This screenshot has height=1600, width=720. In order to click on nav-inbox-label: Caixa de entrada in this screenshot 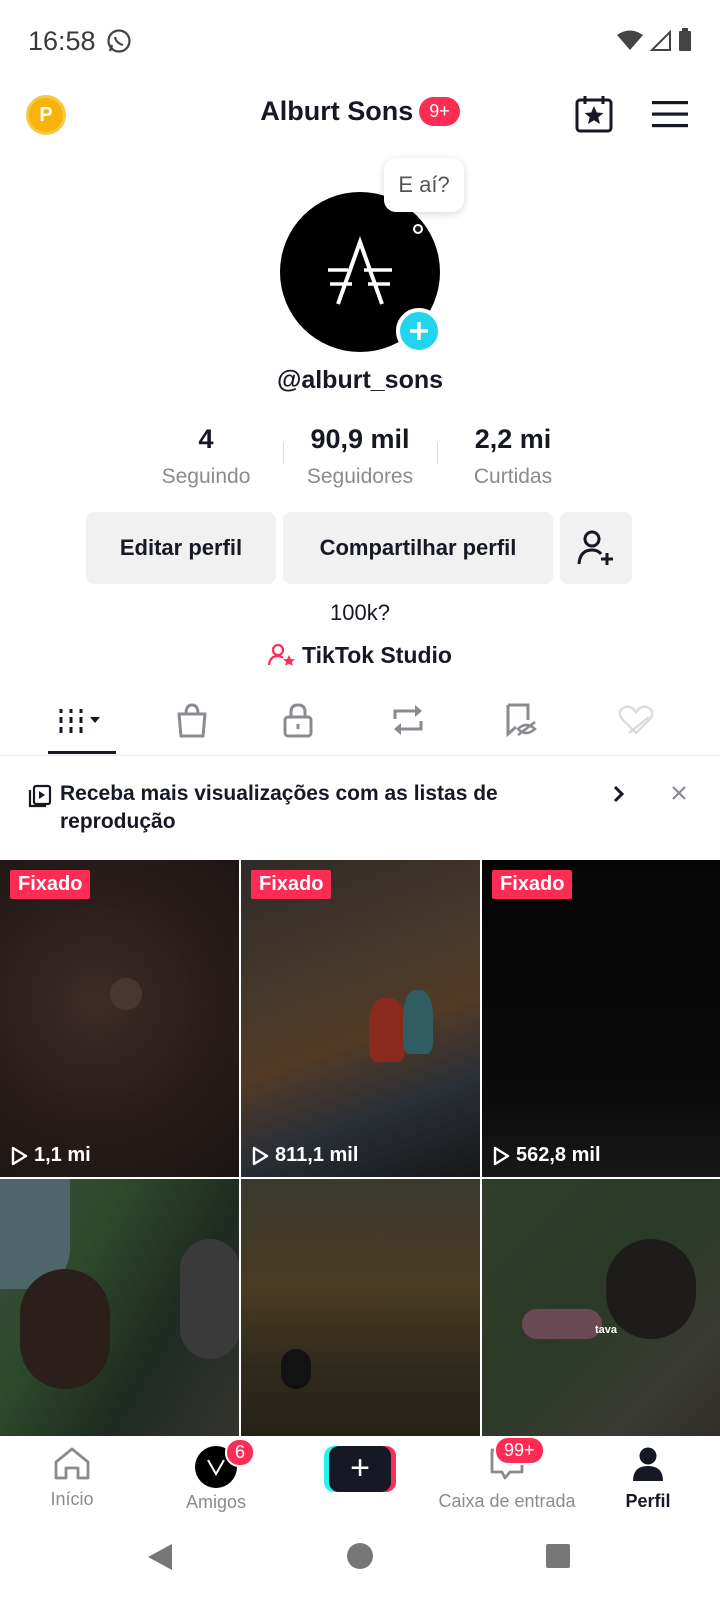, I will do `click(507, 1501)`.